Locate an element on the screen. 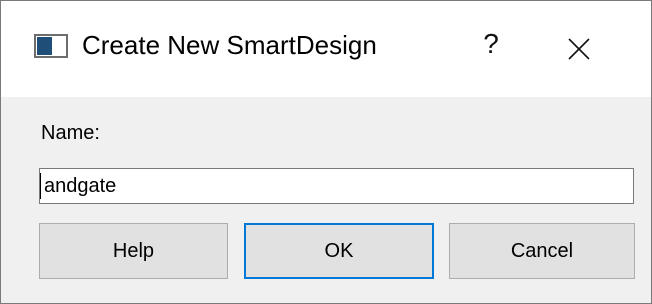  window-app-icon is located at coordinates (51, 46).